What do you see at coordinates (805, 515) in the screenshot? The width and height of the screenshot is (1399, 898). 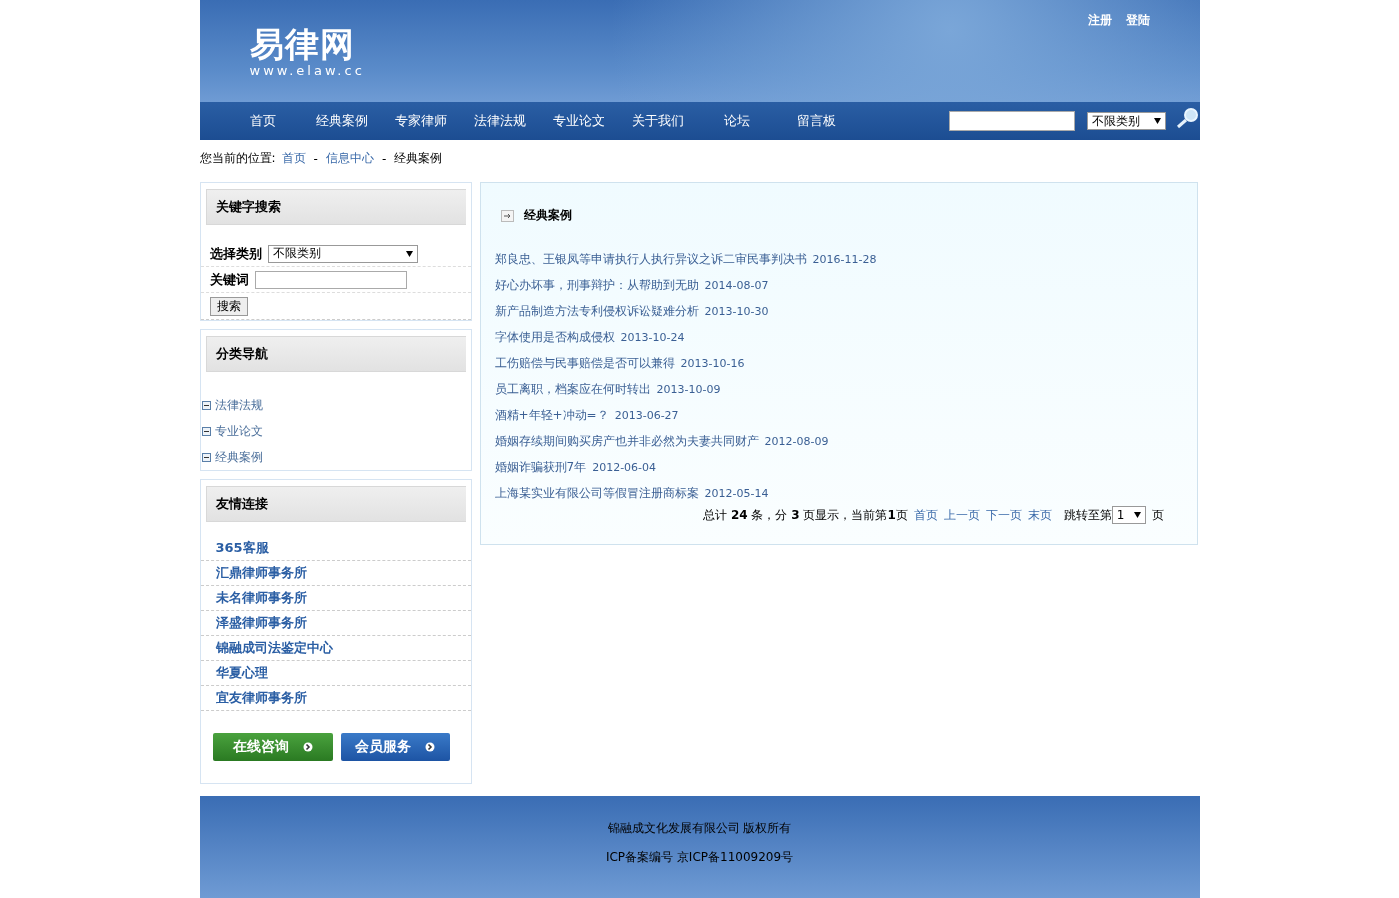 I see `pagination-summary: 总计 24 条，分 3 页显示，当前第1页` at bounding box center [805, 515].